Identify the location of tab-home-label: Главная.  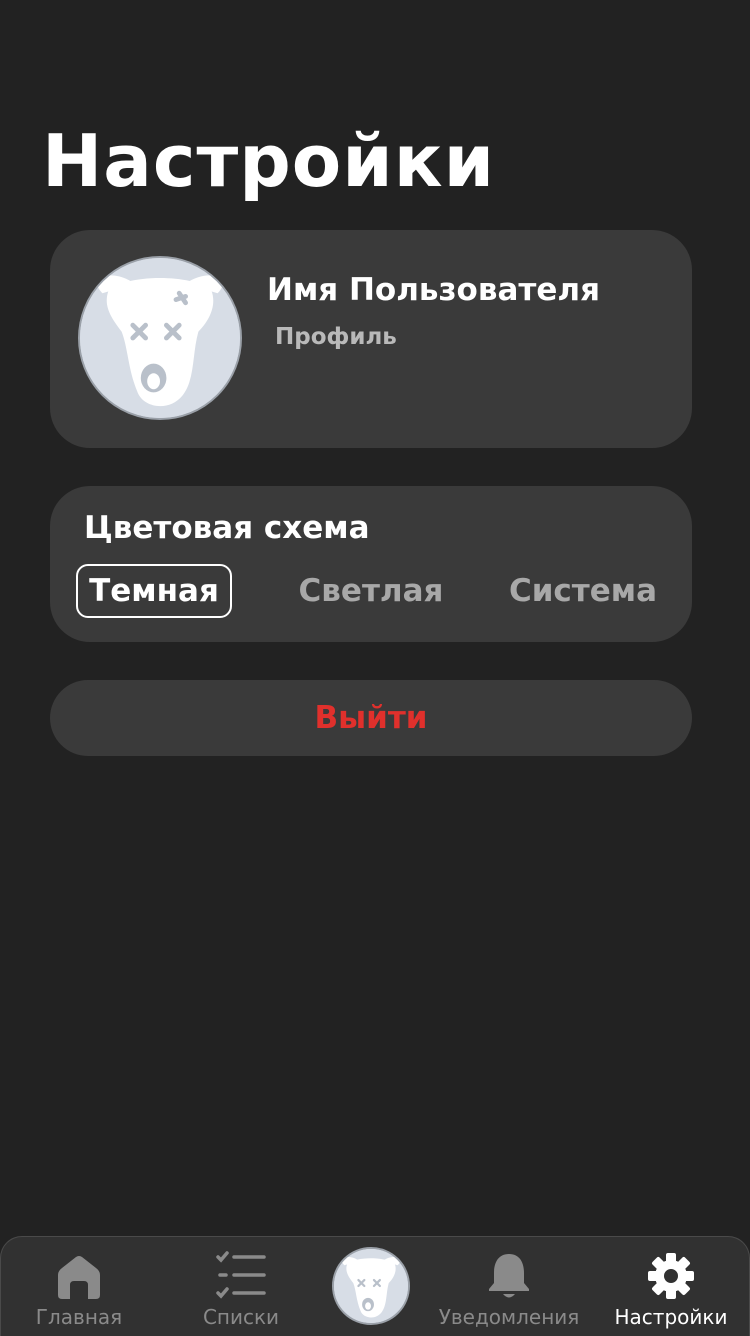
(79, 1317).